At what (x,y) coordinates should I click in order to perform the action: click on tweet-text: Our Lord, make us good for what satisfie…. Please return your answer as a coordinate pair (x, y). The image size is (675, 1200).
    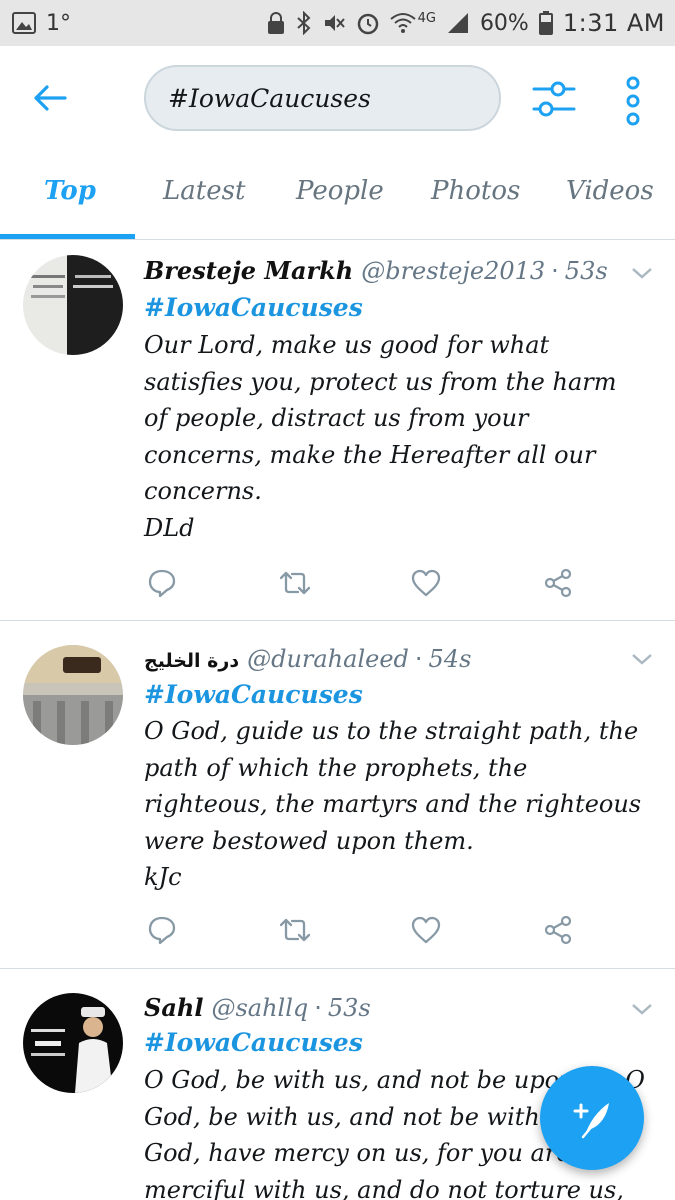
    Looking at the image, I should click on (380, 436).